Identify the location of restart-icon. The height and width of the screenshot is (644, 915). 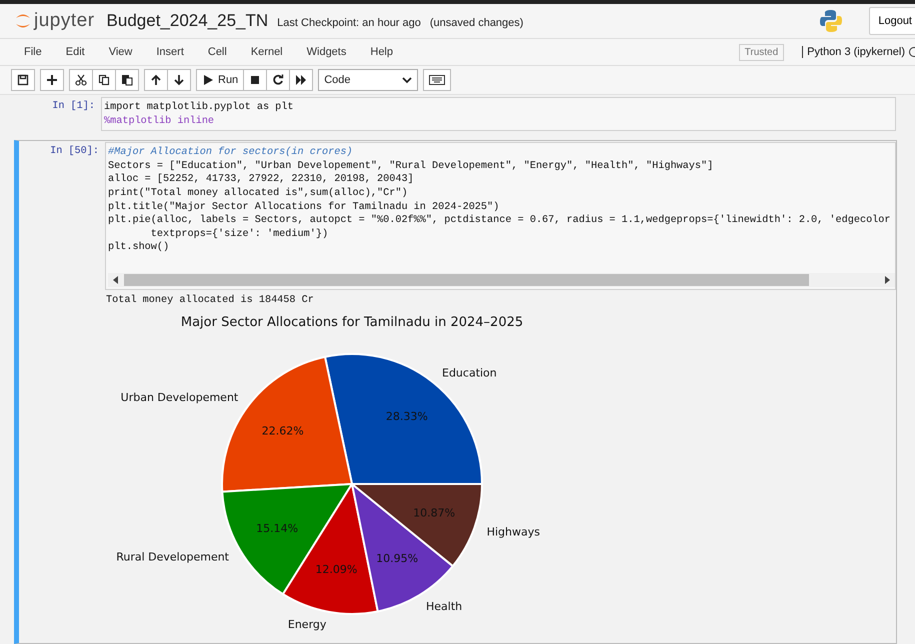
(278, 80).